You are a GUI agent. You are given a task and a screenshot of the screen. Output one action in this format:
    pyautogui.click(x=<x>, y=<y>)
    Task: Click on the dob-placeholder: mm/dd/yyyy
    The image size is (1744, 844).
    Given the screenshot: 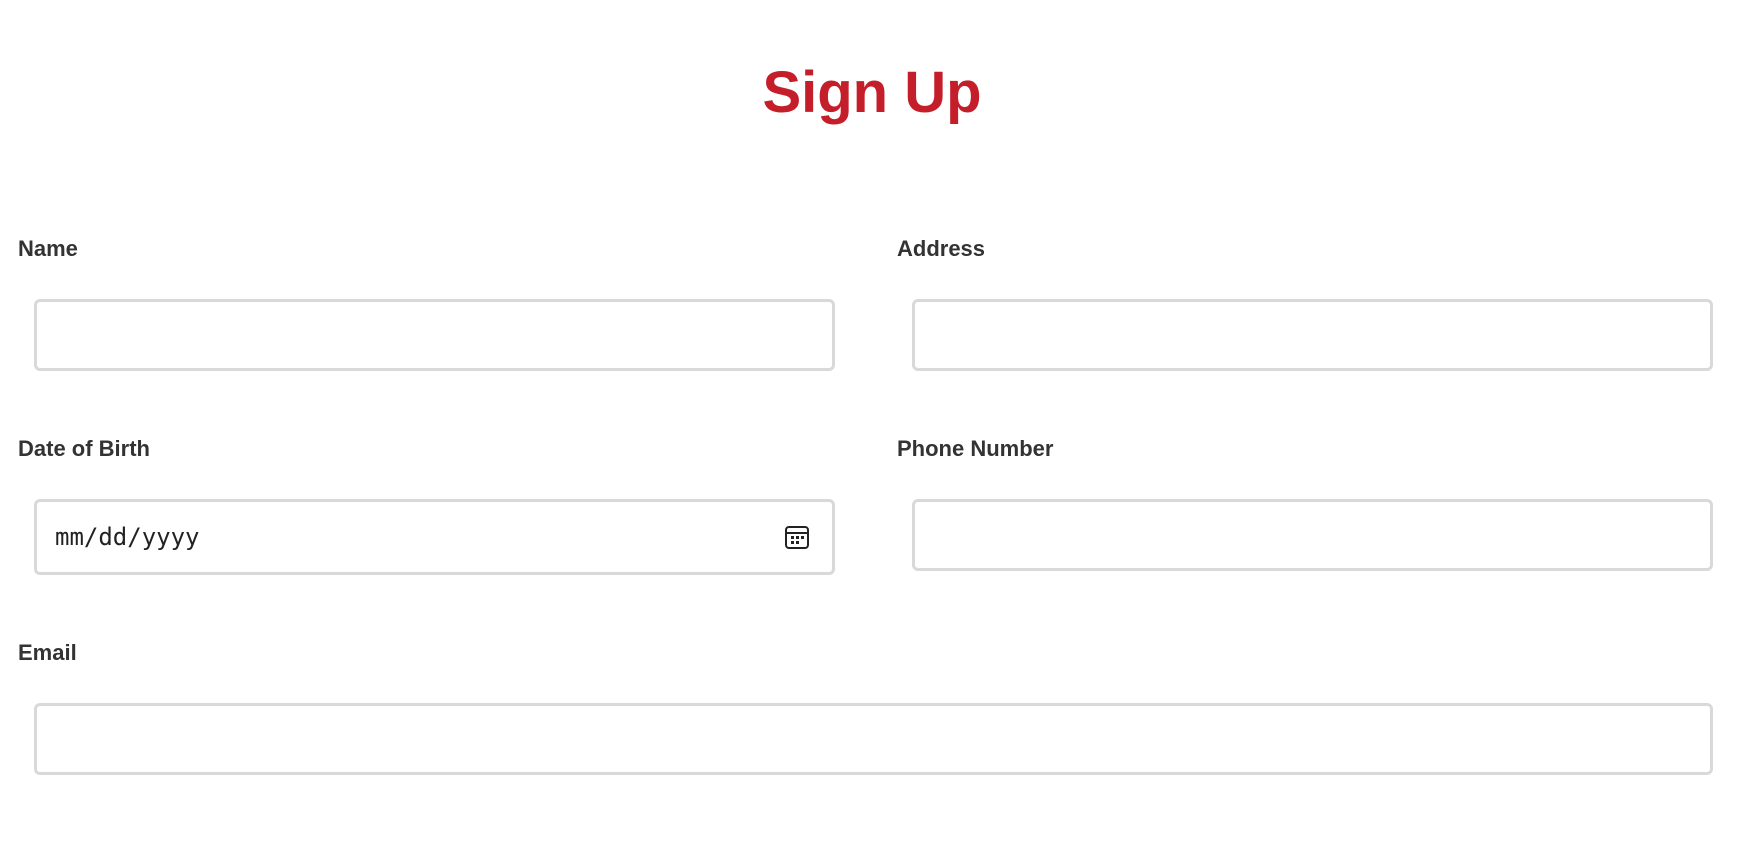 What is the action you would take?
    pyautogui.click(x=127, y=537)
    